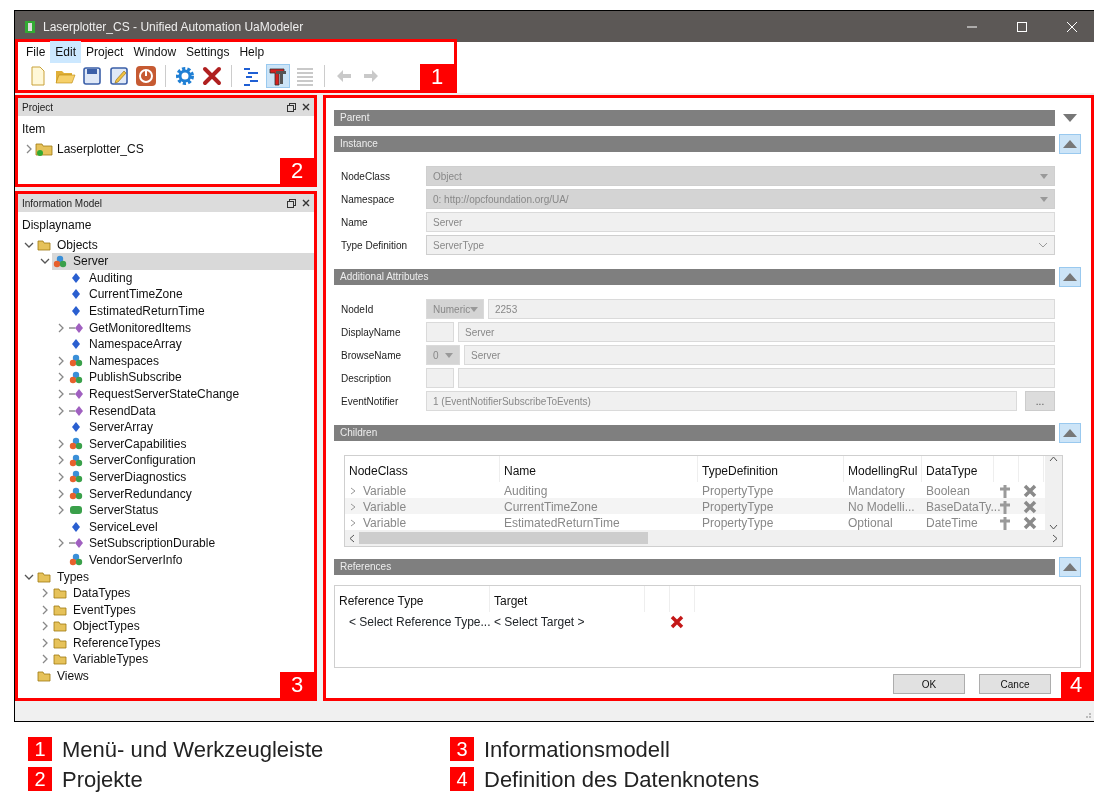 This screenshot has height=809, width=1094. I want to click on tree-item: ServerDiagnostics, so click(129, 477).